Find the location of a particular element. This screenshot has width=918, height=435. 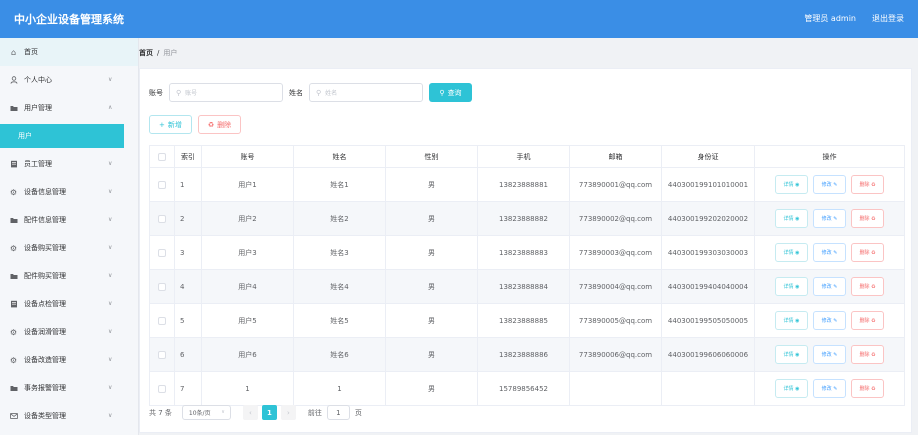

name-search-input: ⚲ 姓名 is located at coordinates (366, 92).